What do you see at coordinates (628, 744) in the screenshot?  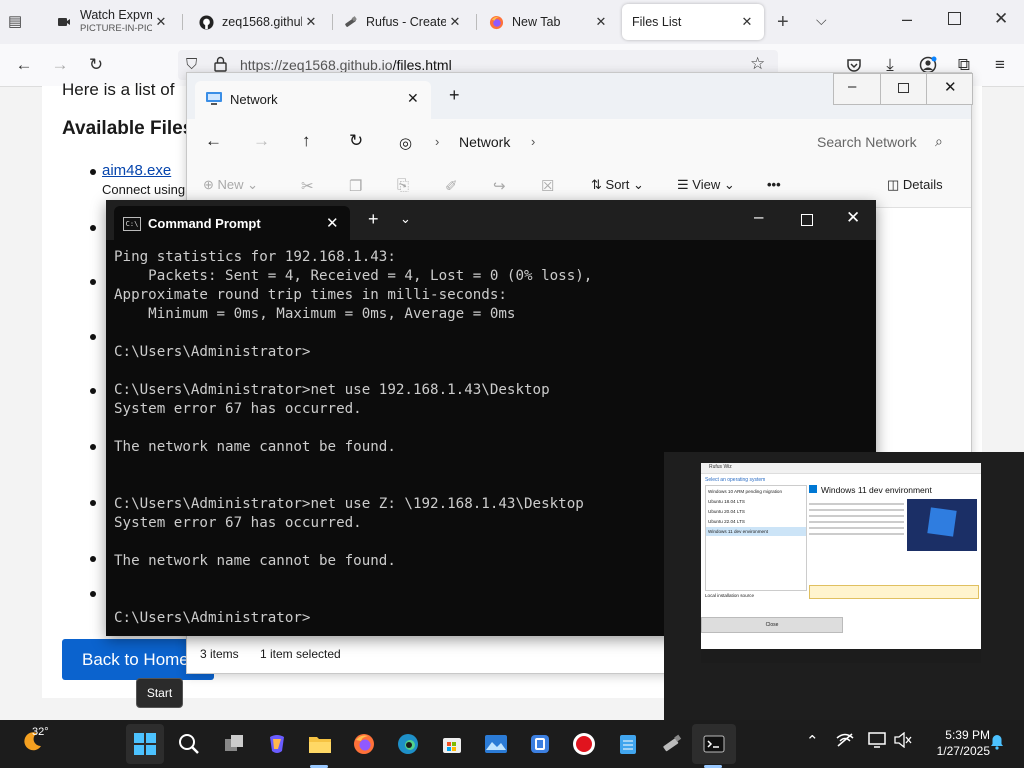 I see `notepad-icon` at bounding box center [628, 744].